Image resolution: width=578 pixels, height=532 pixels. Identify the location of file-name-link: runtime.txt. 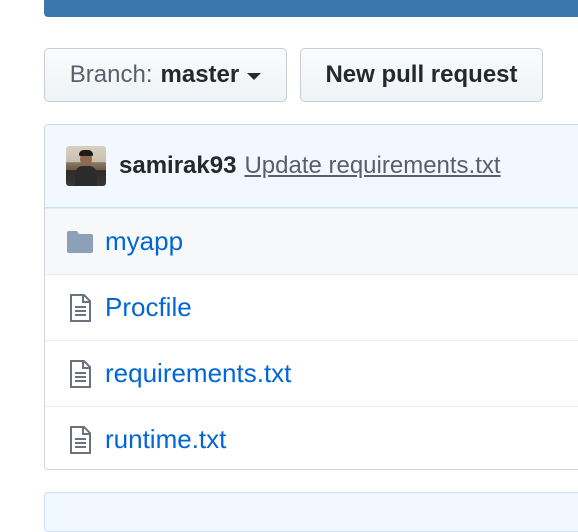
(165, 439).